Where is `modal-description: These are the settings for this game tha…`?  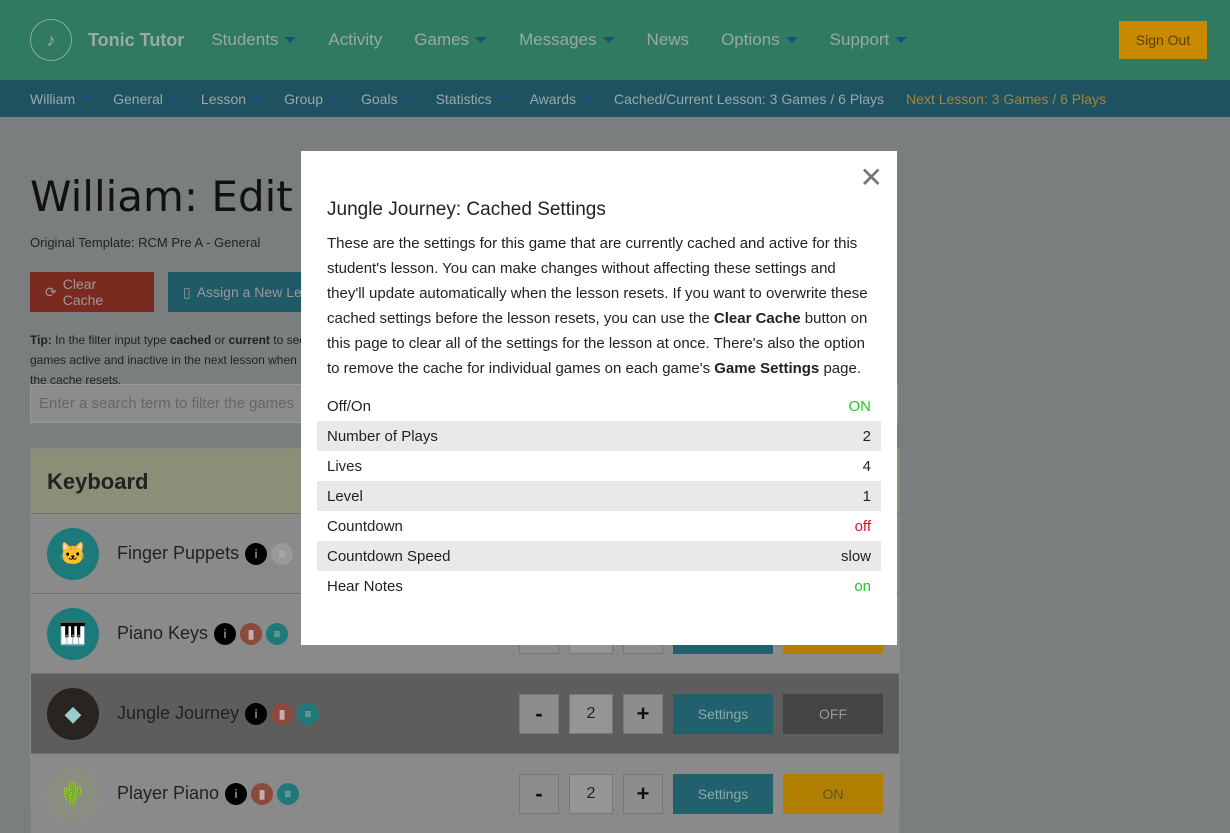
modal-description: These are the settings for this game tha… is located at coordinates (597, 306).